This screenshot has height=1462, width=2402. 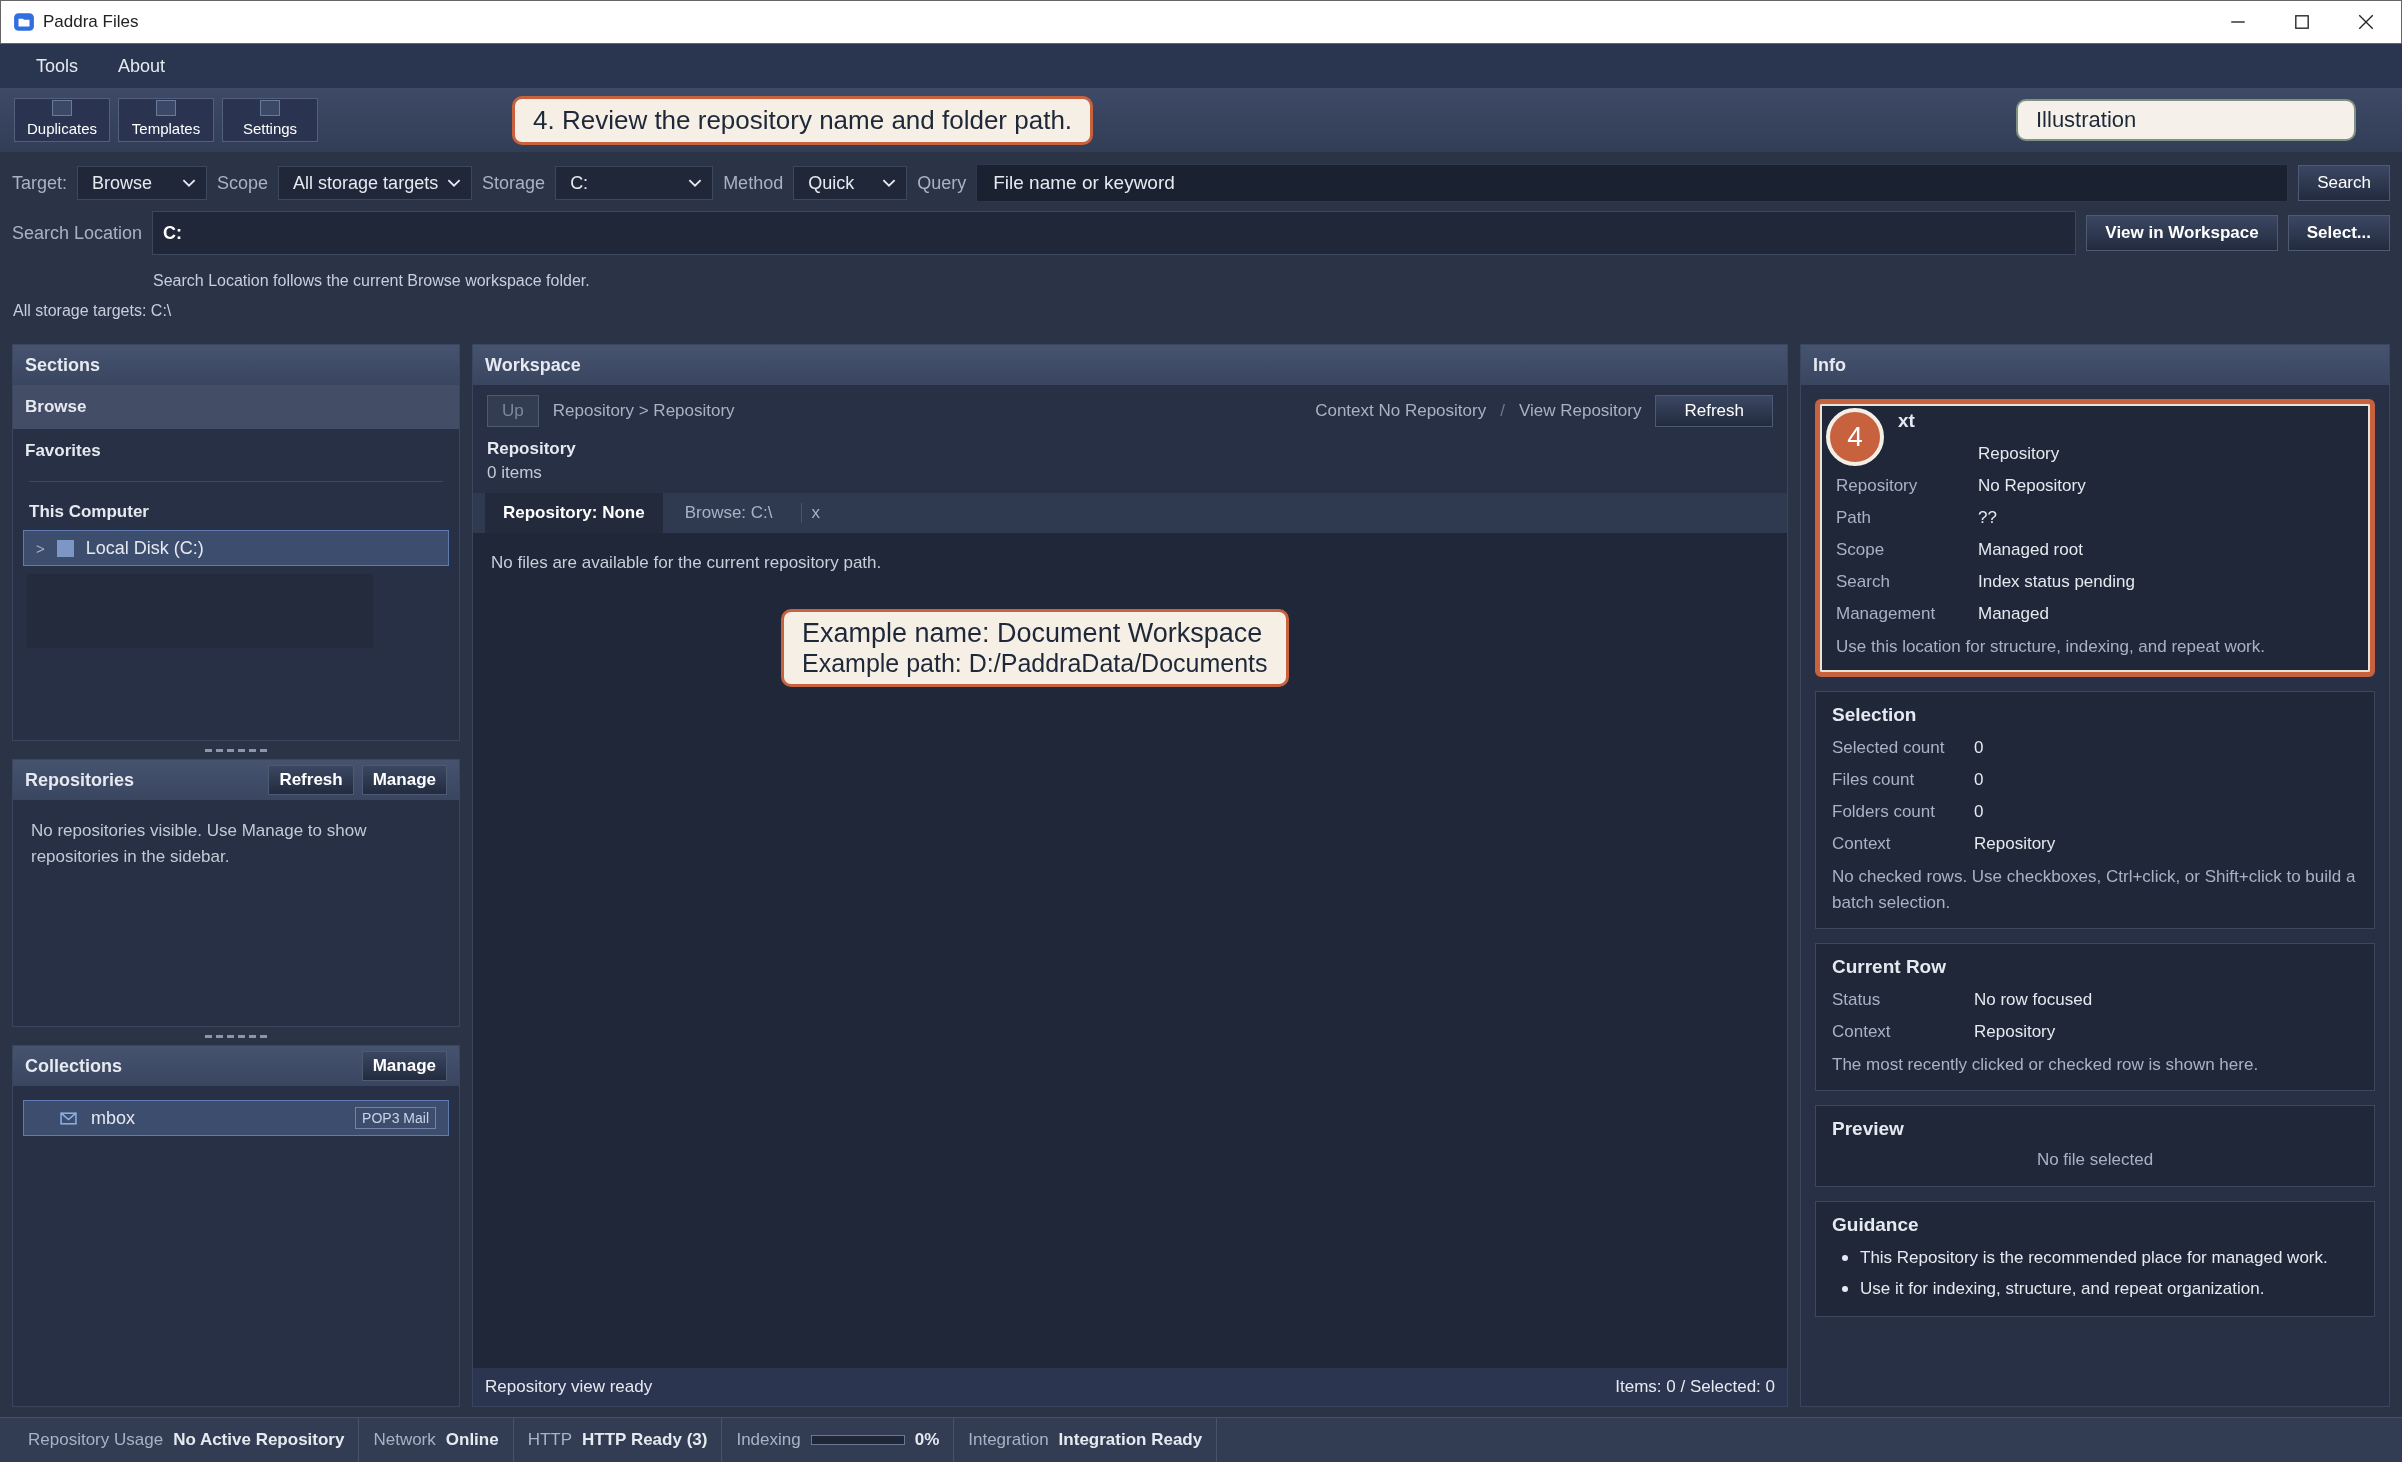 I want to click on filter-dropdown: C:, so click(x=634, y=183).